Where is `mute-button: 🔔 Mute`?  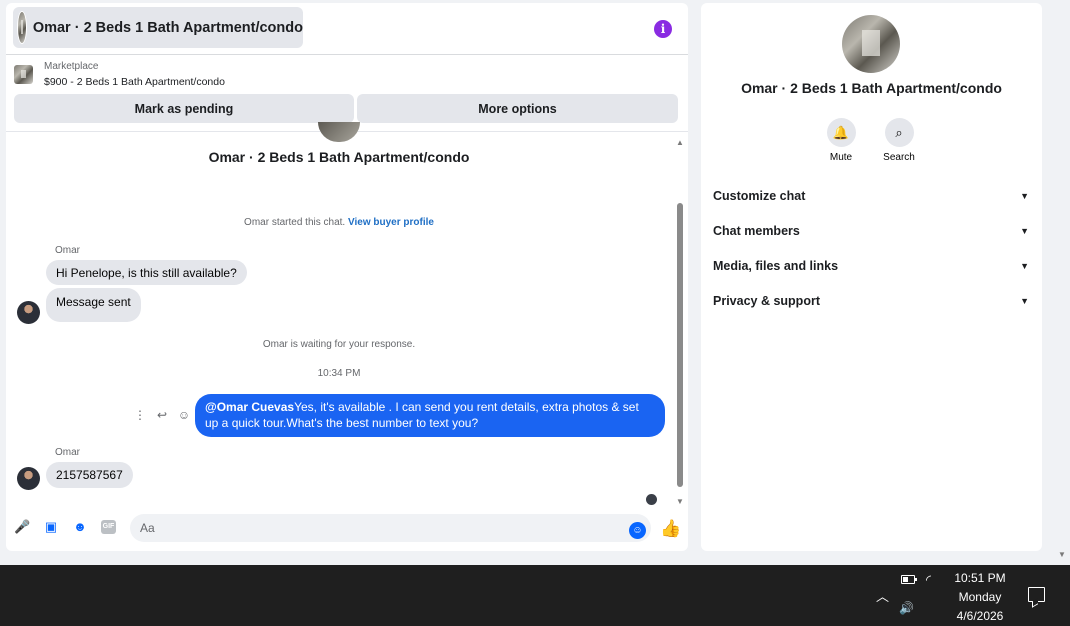
mute-button: 🔔 Mute is located at coordinates (841, 140).